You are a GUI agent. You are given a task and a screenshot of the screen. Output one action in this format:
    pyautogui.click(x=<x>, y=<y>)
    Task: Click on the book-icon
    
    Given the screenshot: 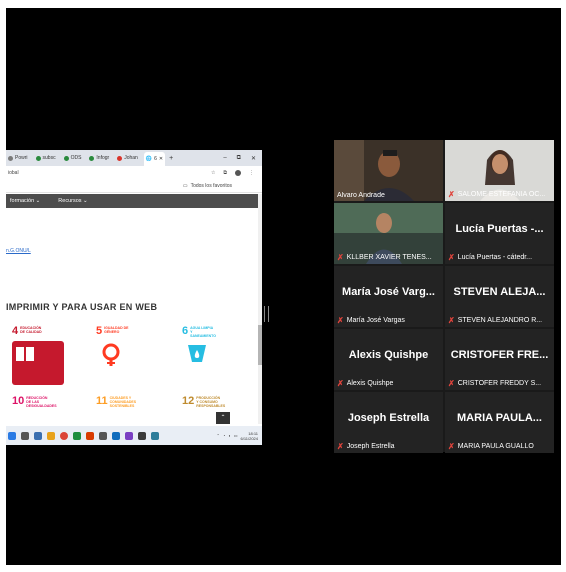 What is the action you would take?
    pyautogui.click(x=38, y=363)
    